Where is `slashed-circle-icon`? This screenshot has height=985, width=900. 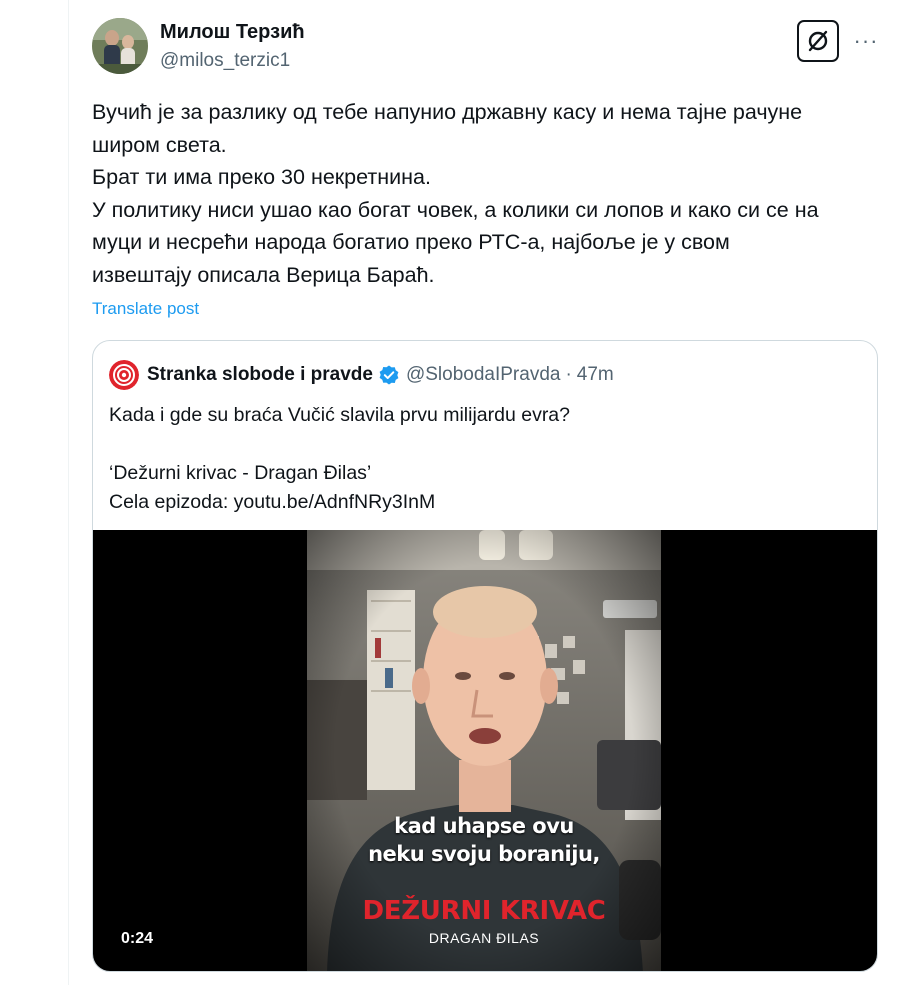 slashed-circle-icon is located at coordinates (818, 41).